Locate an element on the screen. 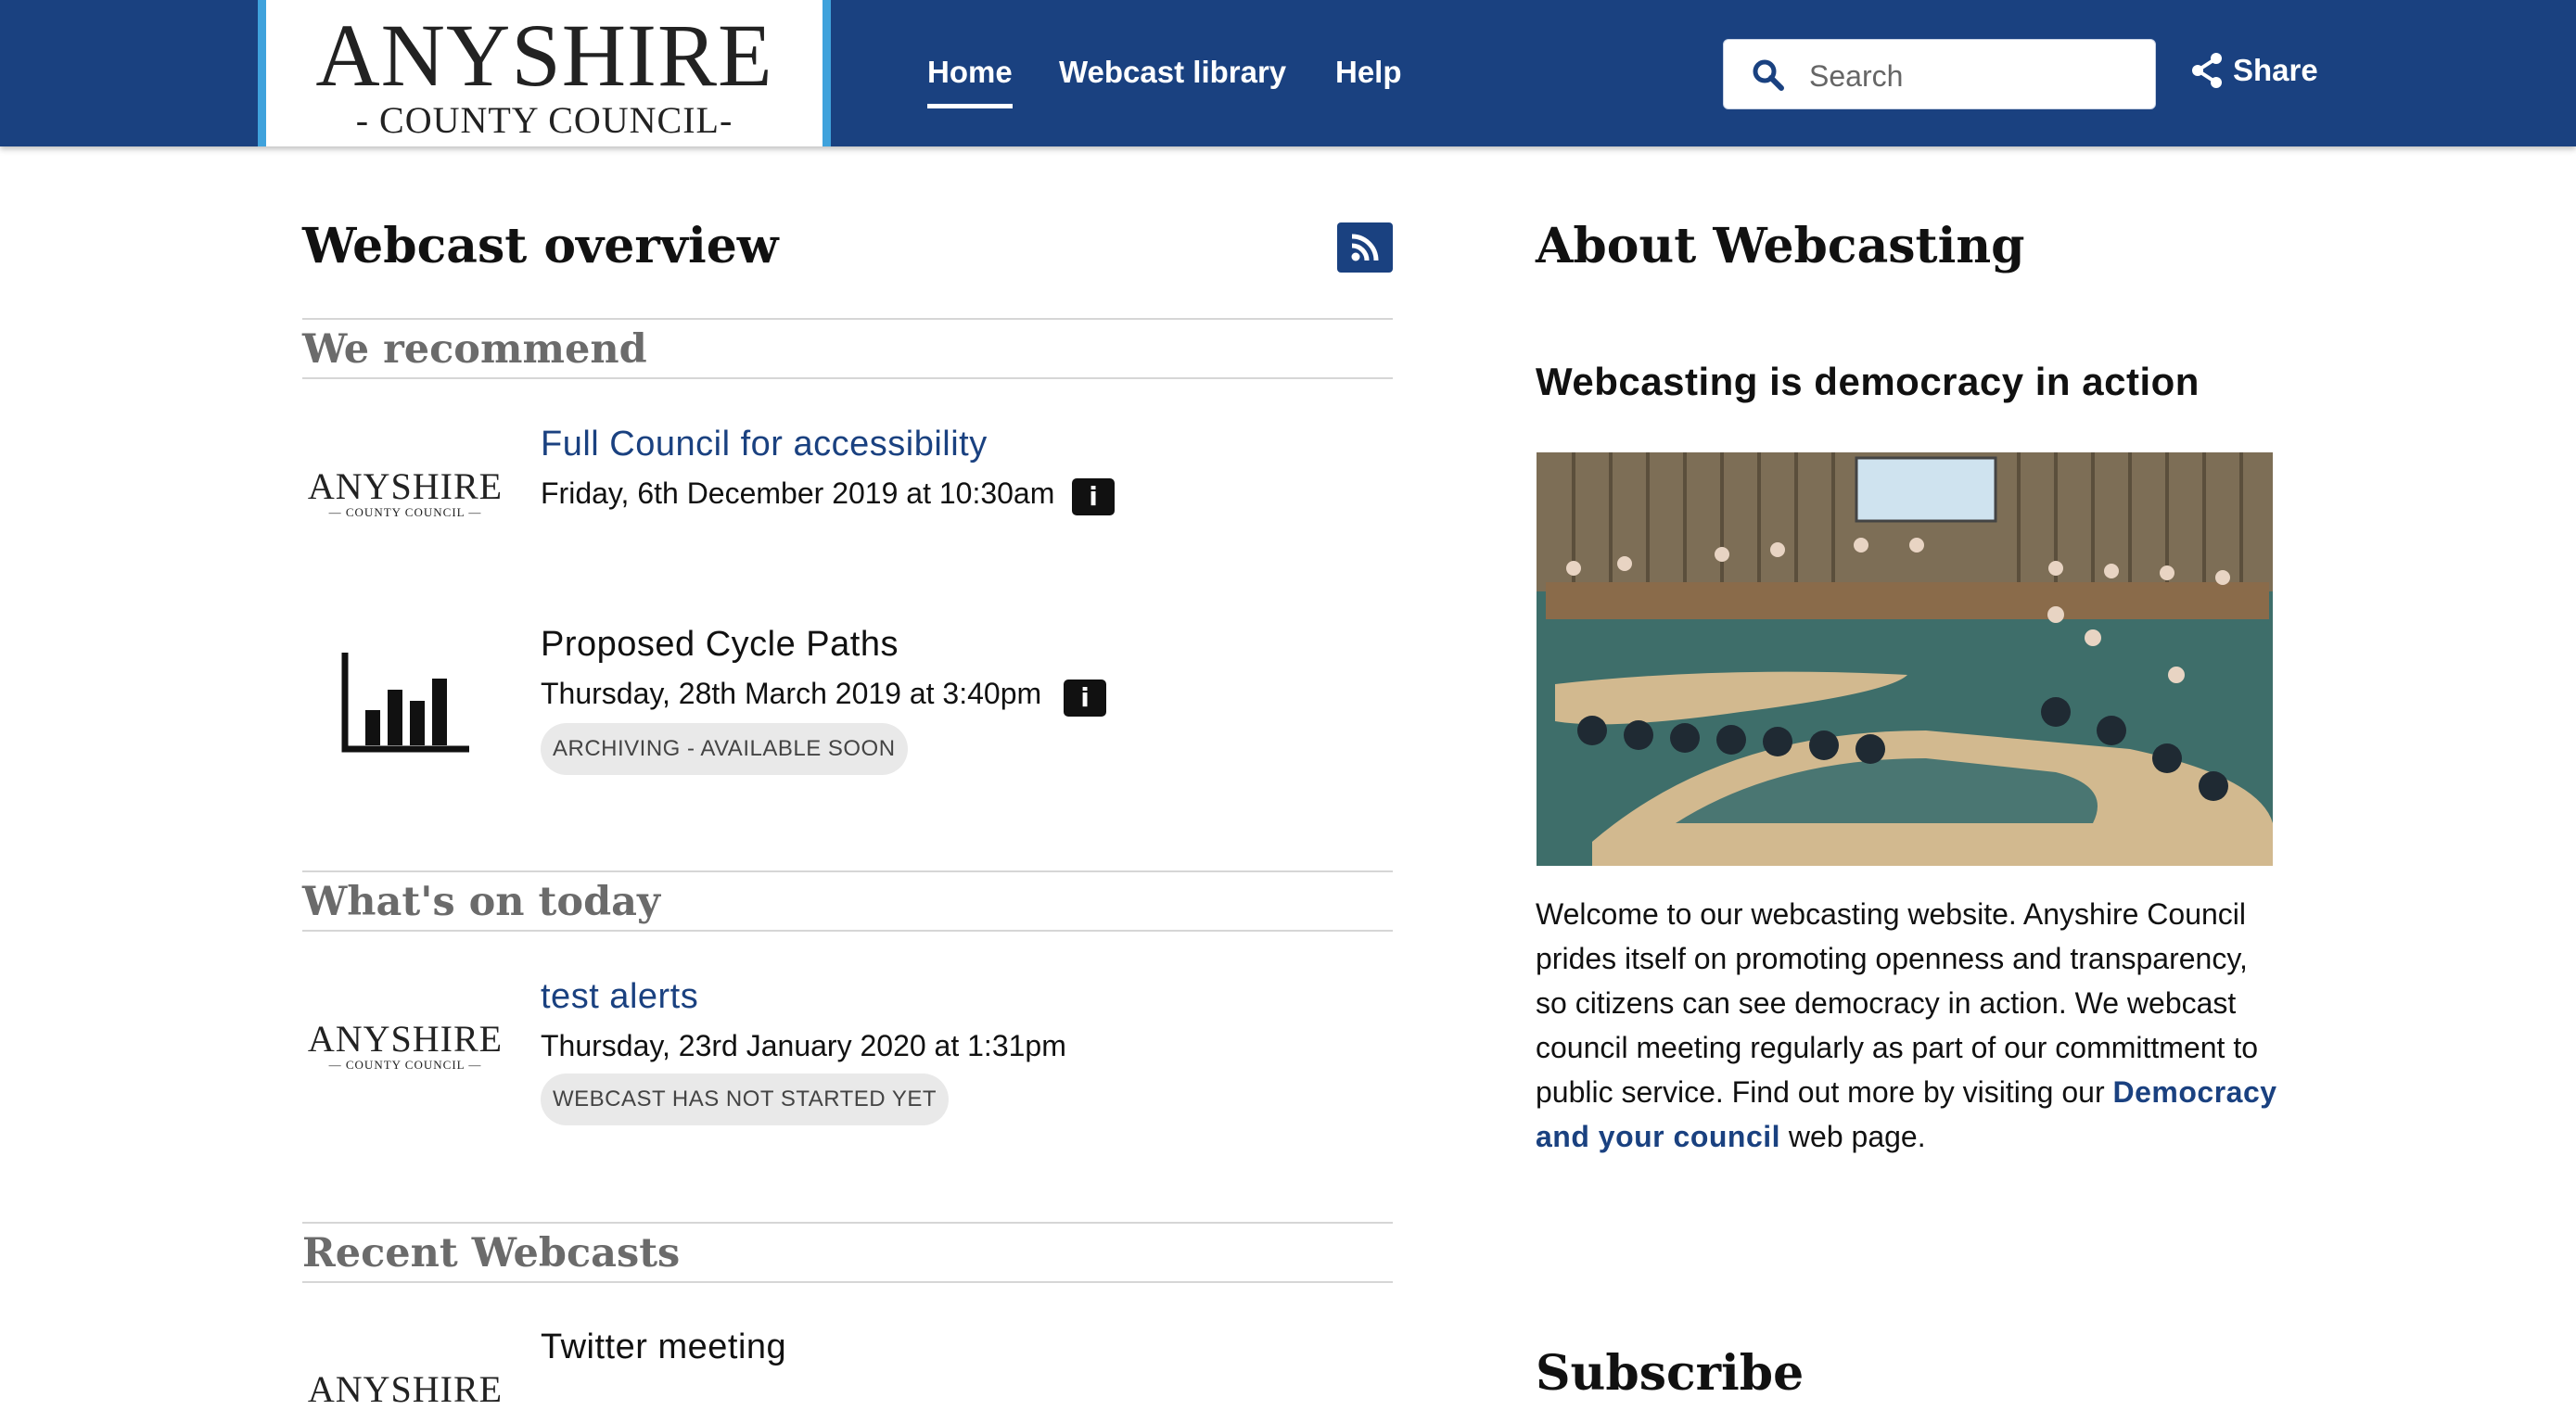 This screenshot has height=1410, width=2576. rss-feed-button is located at coordinates (1365, 247).